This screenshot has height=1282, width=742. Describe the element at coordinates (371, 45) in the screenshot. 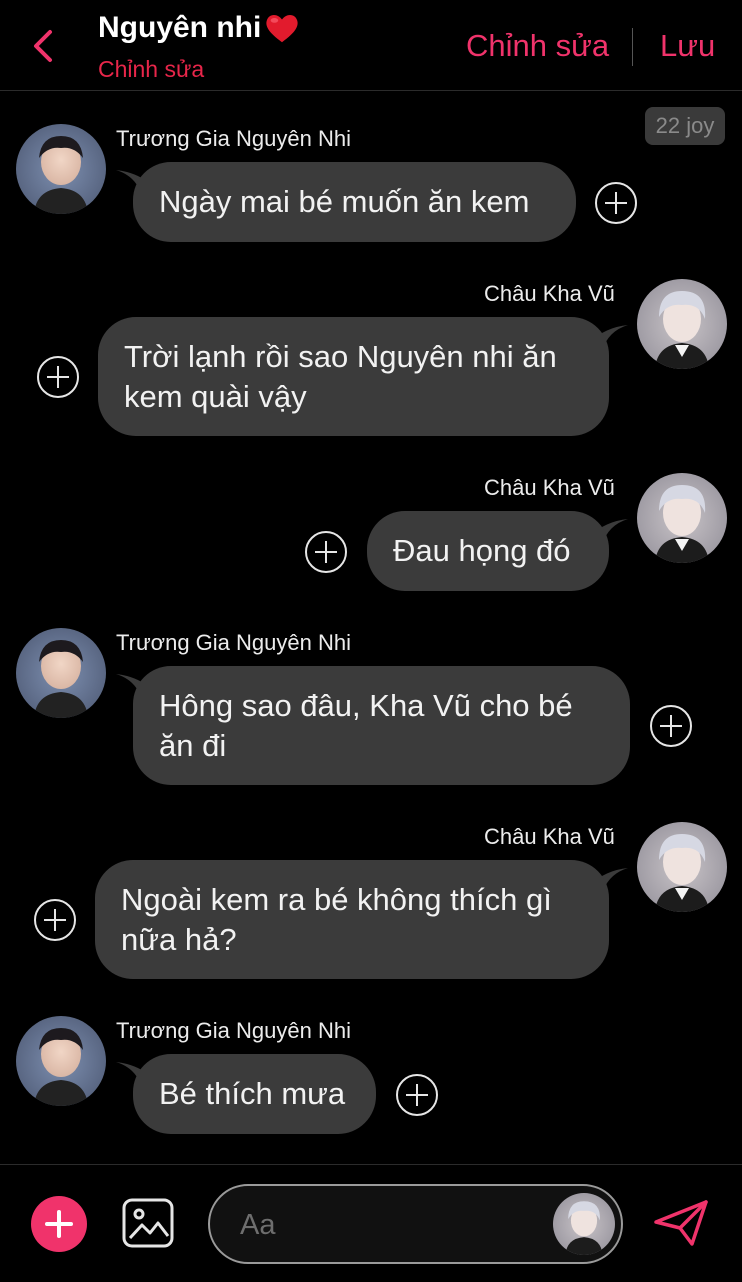

I see `chat-header: Nguyên nhi Chỉnh sửa Chỉnh sửa Lưu` at that location.